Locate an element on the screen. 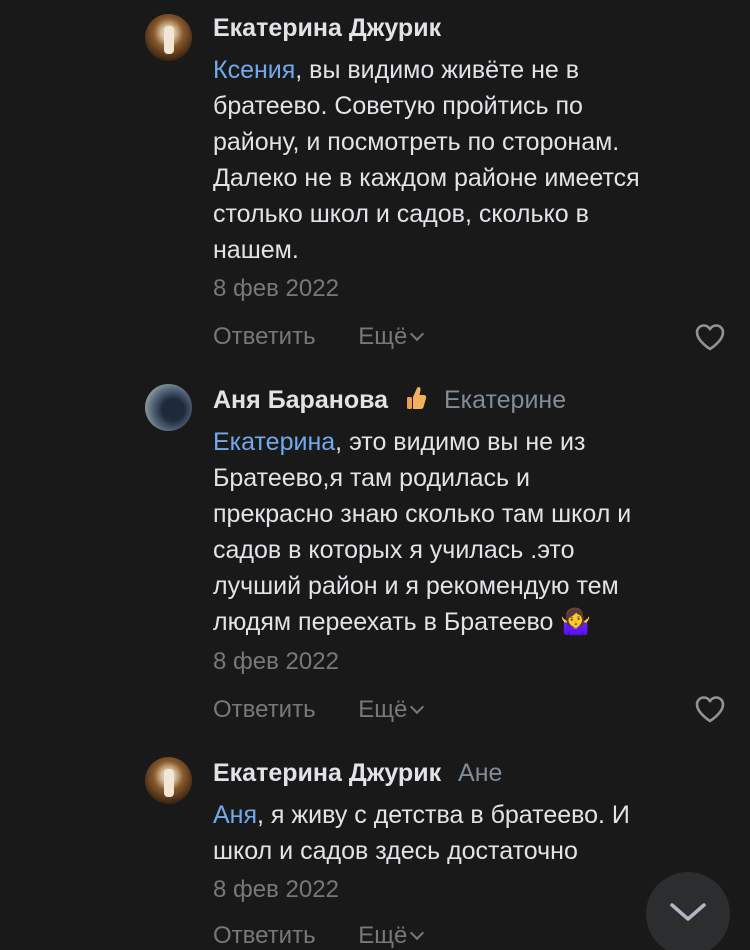 The image size is (750, 950). reply-to: Ане is located at coordinates (480, 773).